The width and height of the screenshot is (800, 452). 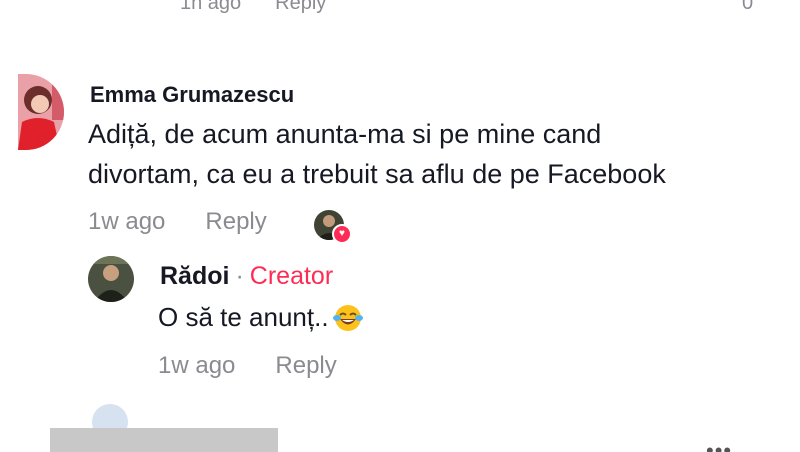 What do you see at coordinates (246, 276) in the screenshot?
I see `reply-author-row: Rădoi · Creator` at bounding box center [246, 276].